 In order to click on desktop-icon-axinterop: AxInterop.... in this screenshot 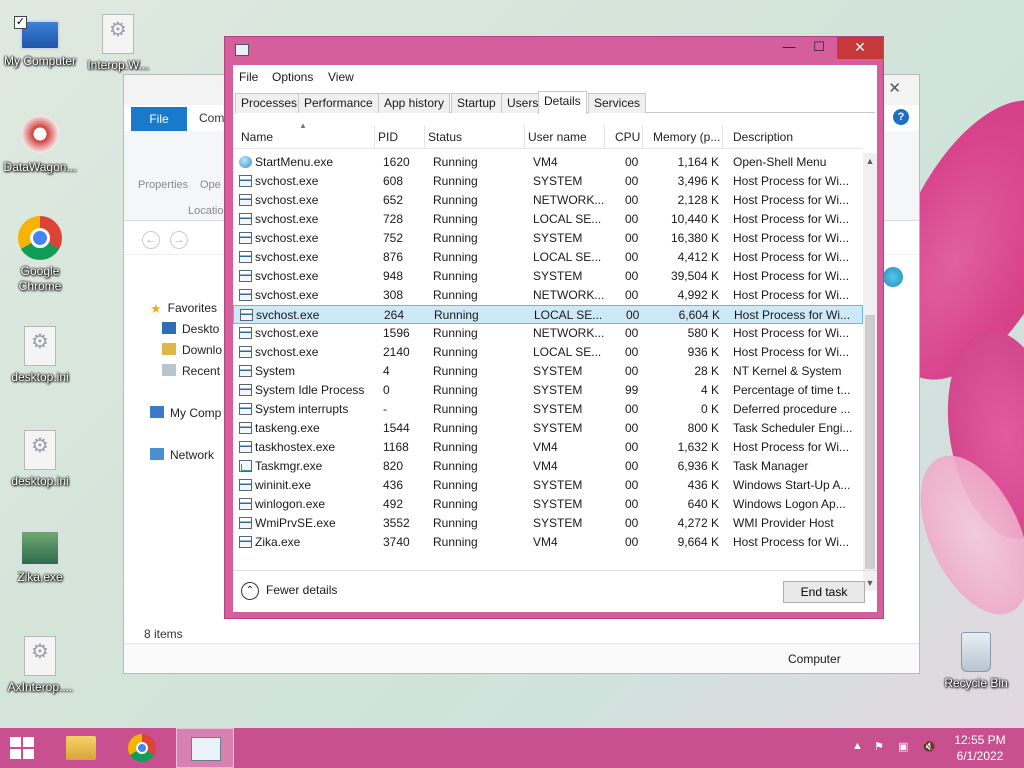, I will do `click(40, 665)`.